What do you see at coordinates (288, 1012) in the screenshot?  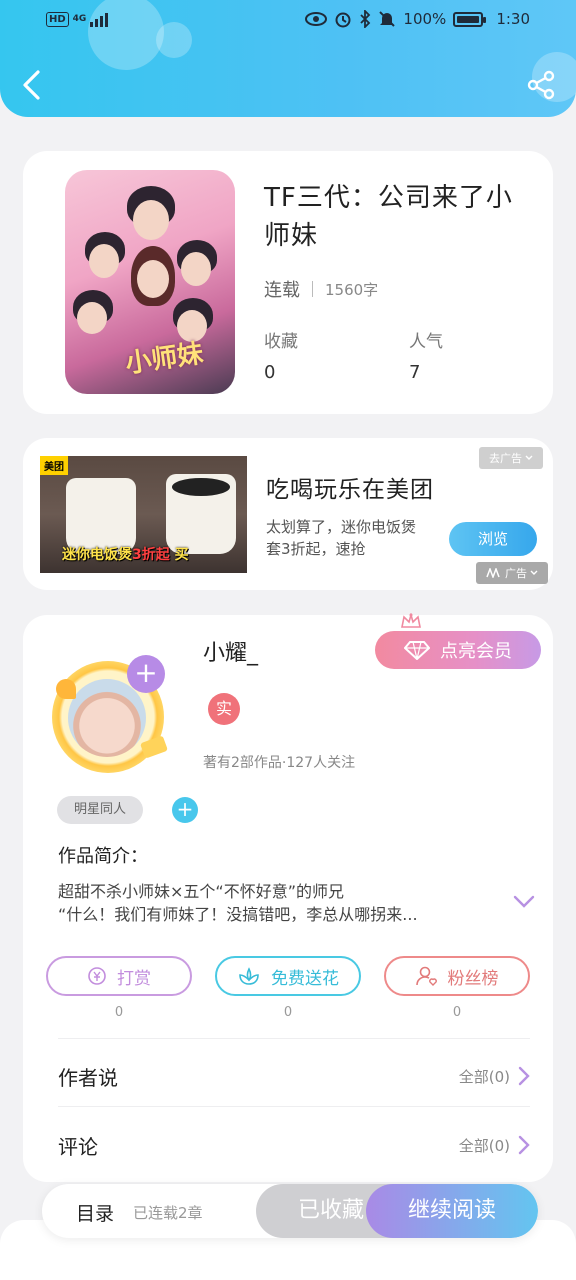 I see `flower-count: 0` at bounding box center [288, 1012].